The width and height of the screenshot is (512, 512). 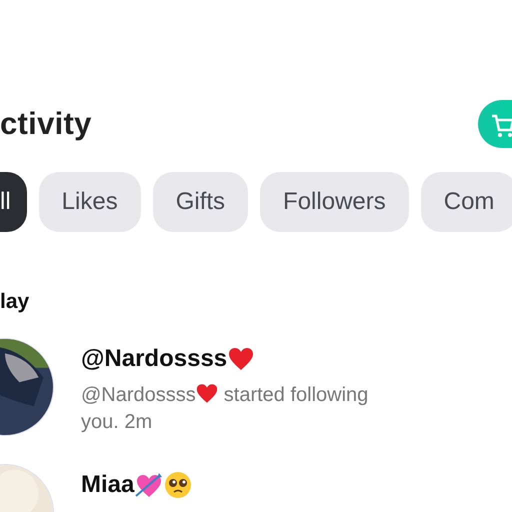 I want to click on filter-tab: ll, so click(x=13, y=202).